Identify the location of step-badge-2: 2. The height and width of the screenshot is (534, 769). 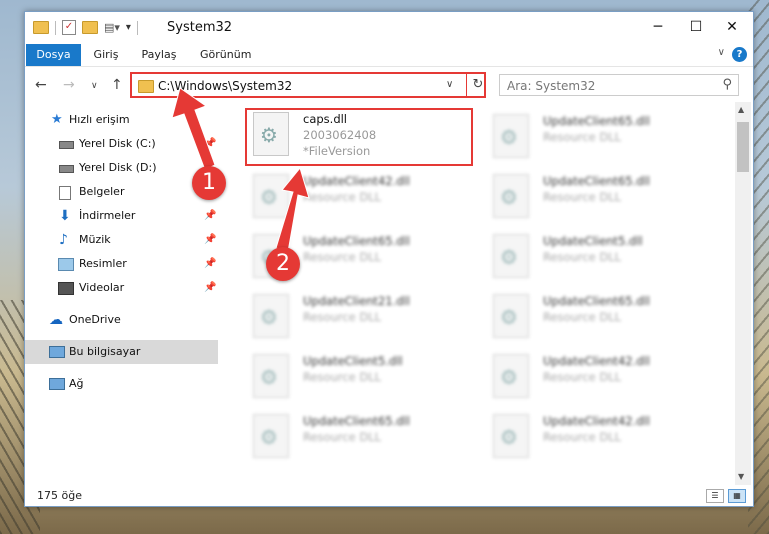
(283, 264).